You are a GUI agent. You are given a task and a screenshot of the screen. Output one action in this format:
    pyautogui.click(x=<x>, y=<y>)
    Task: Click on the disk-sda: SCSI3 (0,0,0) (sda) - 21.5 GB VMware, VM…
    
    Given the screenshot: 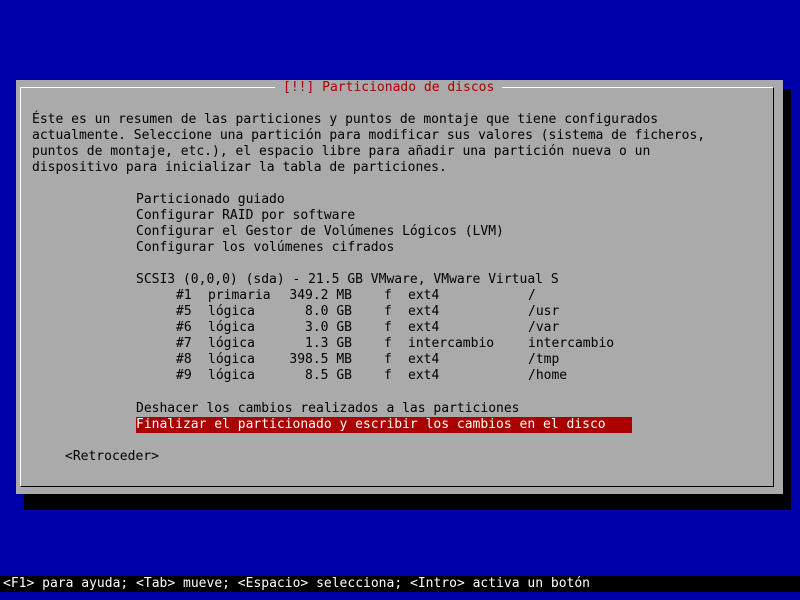 What is the action you would take?
    pyautogui.click(x=347, y=280)
    